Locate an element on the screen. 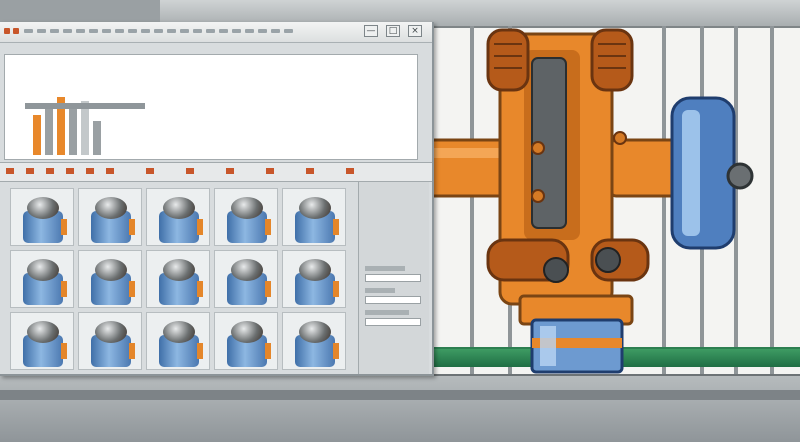 This screenshot has width=800, height=442. title-bar: — □ × is located at coordinates (216, 32).